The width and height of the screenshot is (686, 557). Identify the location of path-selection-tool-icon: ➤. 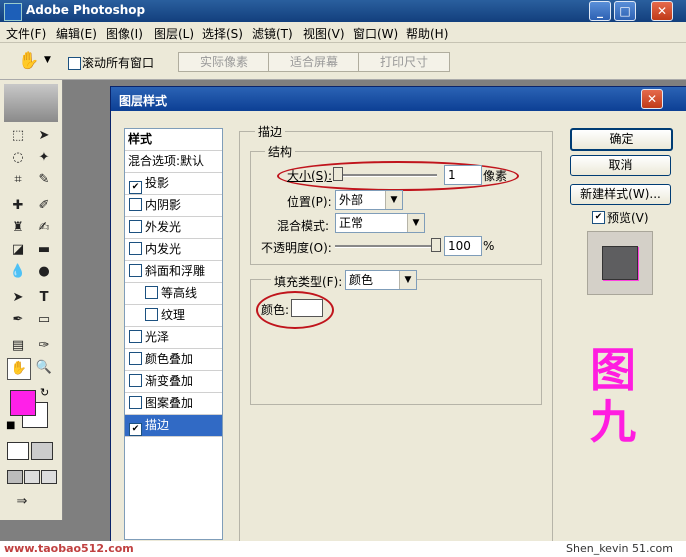
(18, 298).